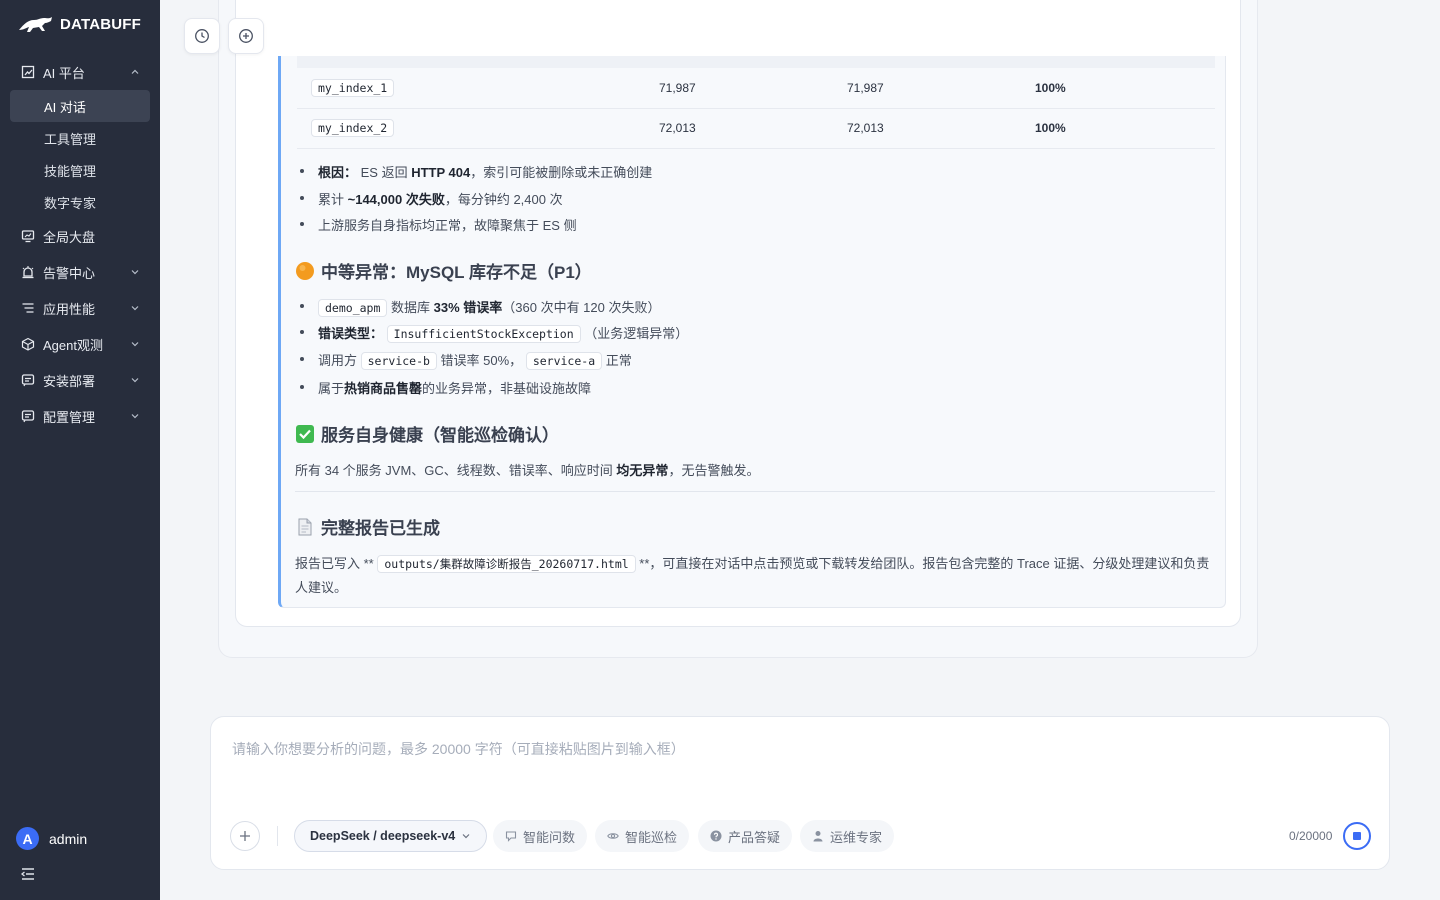 This screenshot has height=900, width=1440. What do you see at coordinates (756, 129) in the screenshot?
I see `table-row: my_index_2 72,013 72,013 100%` at bounding box center [756, 129].